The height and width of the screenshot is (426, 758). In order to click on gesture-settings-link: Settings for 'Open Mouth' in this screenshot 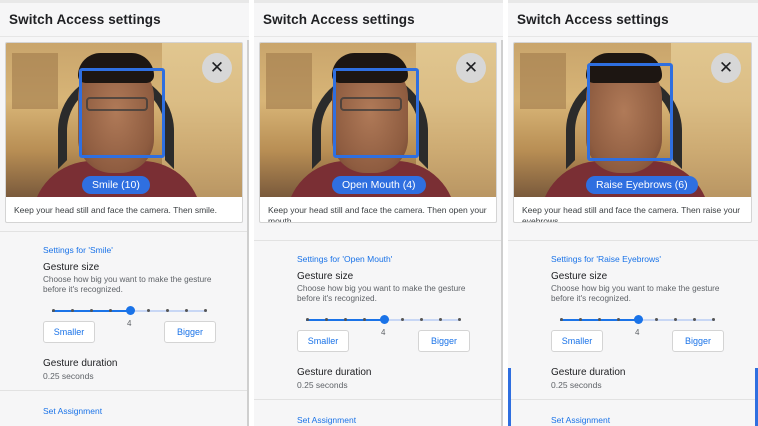, I will do `click(344, 259)`.